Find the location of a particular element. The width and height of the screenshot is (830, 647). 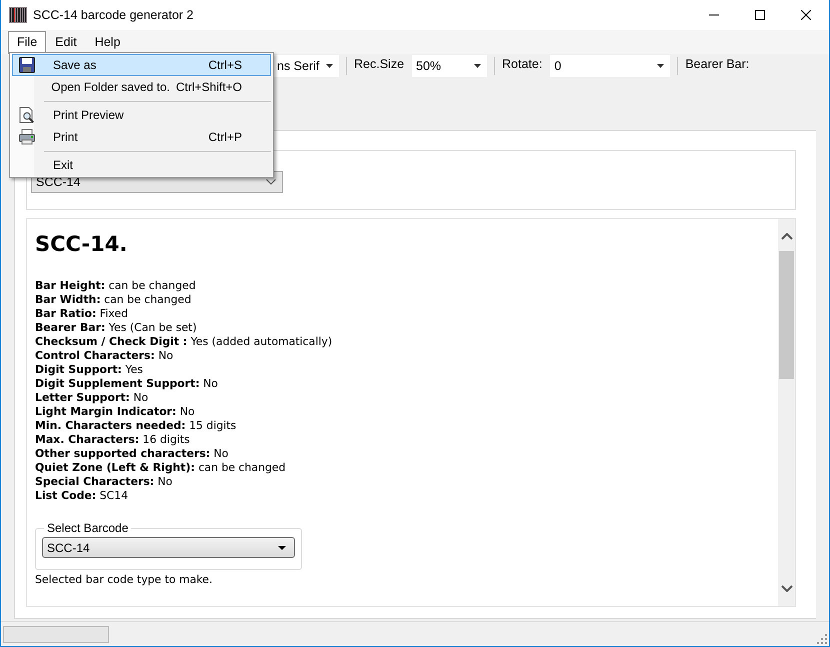

property-line: Bearer Bar: Yes (Can be set) is located at coordinates (116, 328).